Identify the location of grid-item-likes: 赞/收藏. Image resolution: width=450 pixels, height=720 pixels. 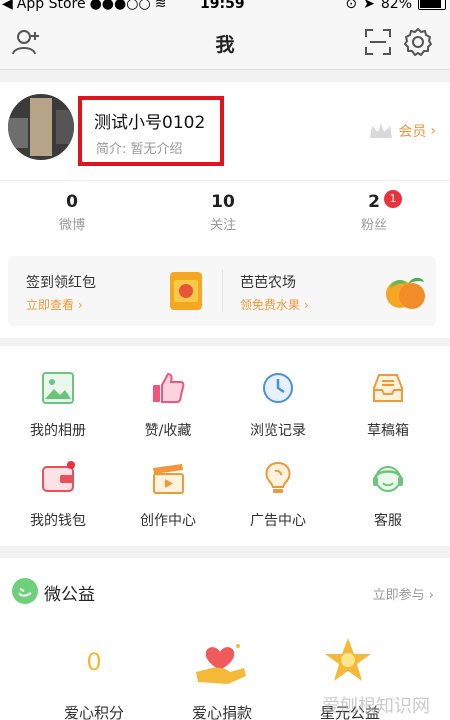
(168, 414).